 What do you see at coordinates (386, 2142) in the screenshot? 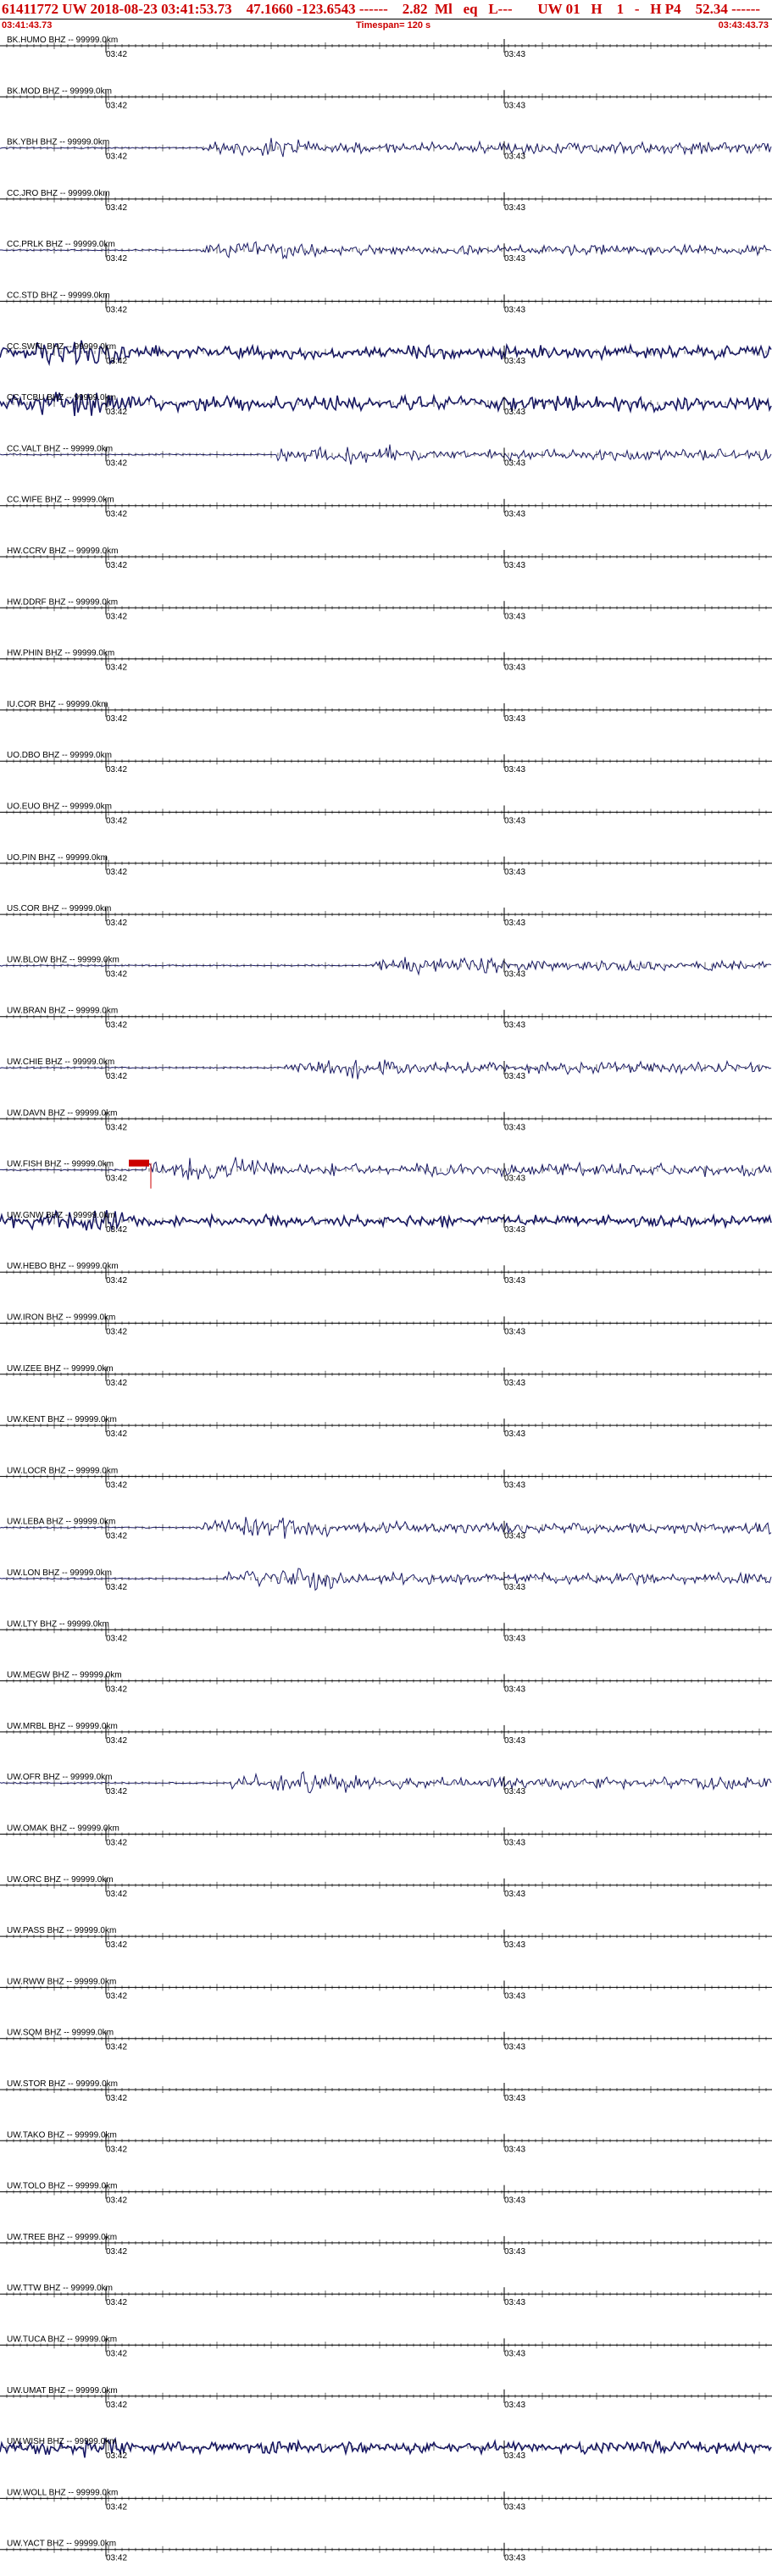
I see `station-row: UW.TAKO BHZ -- 99999.0km03:42 03:43` at bounding box center [386, 2142].